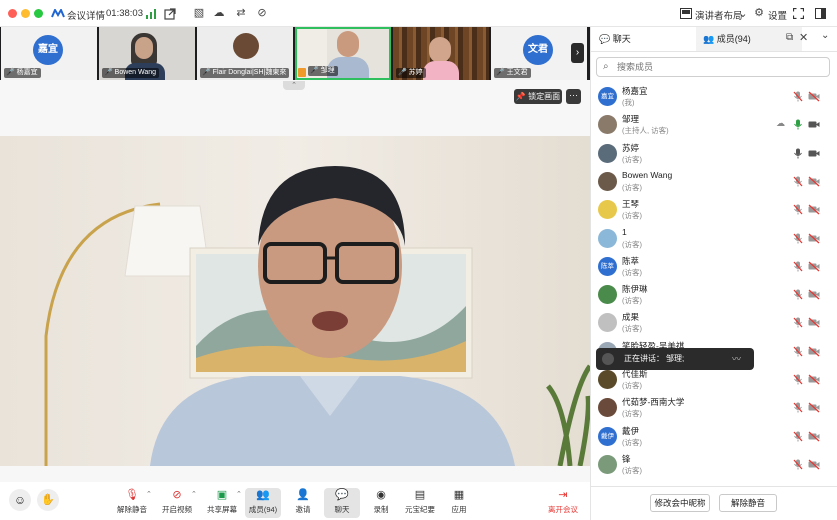 The width and height of the screenshot is (837, 520). Describe the element at coordinates (86, 15) in the screenshot. I see `meeting-details-link: 会议详情` at that location.